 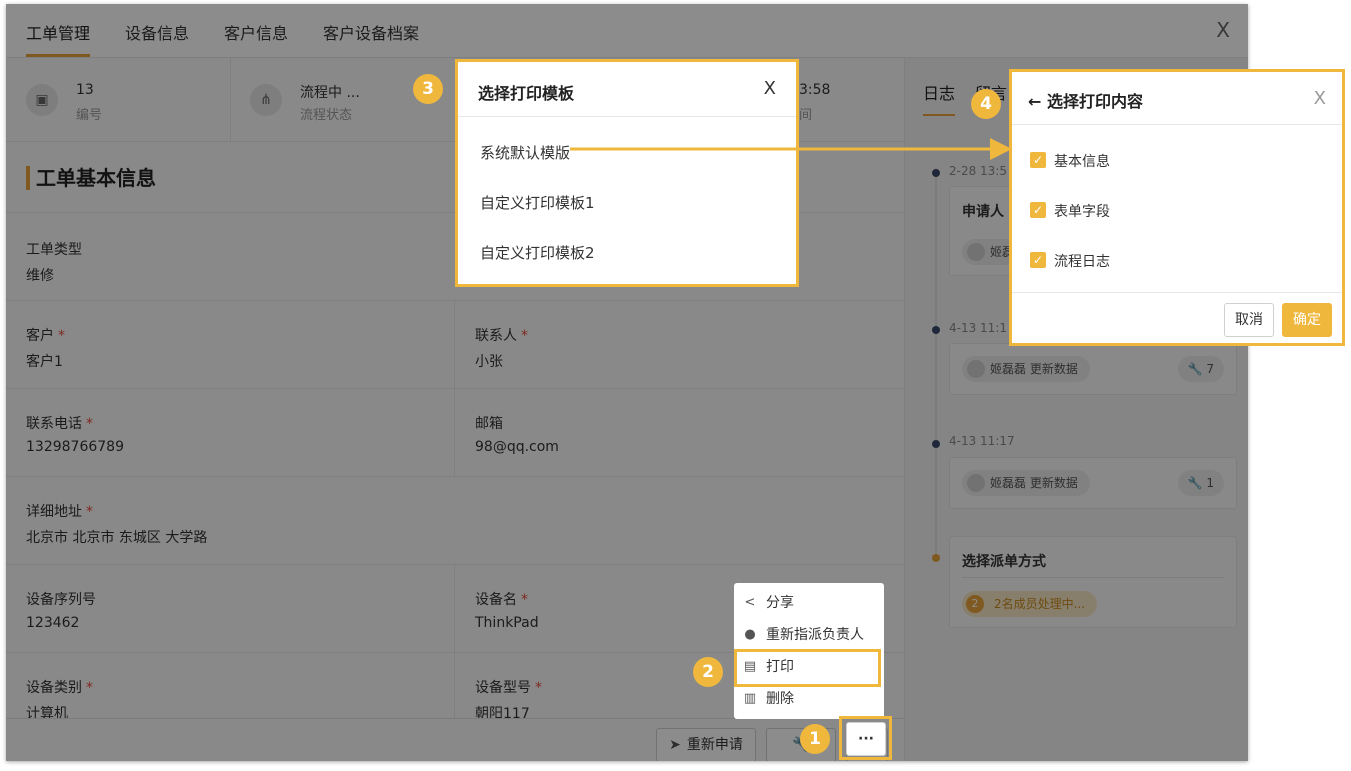 What do you see at coordinates (428, 89) in the screenshot?
I see `step-badge-3: 3` at bounding box center [428, 89].